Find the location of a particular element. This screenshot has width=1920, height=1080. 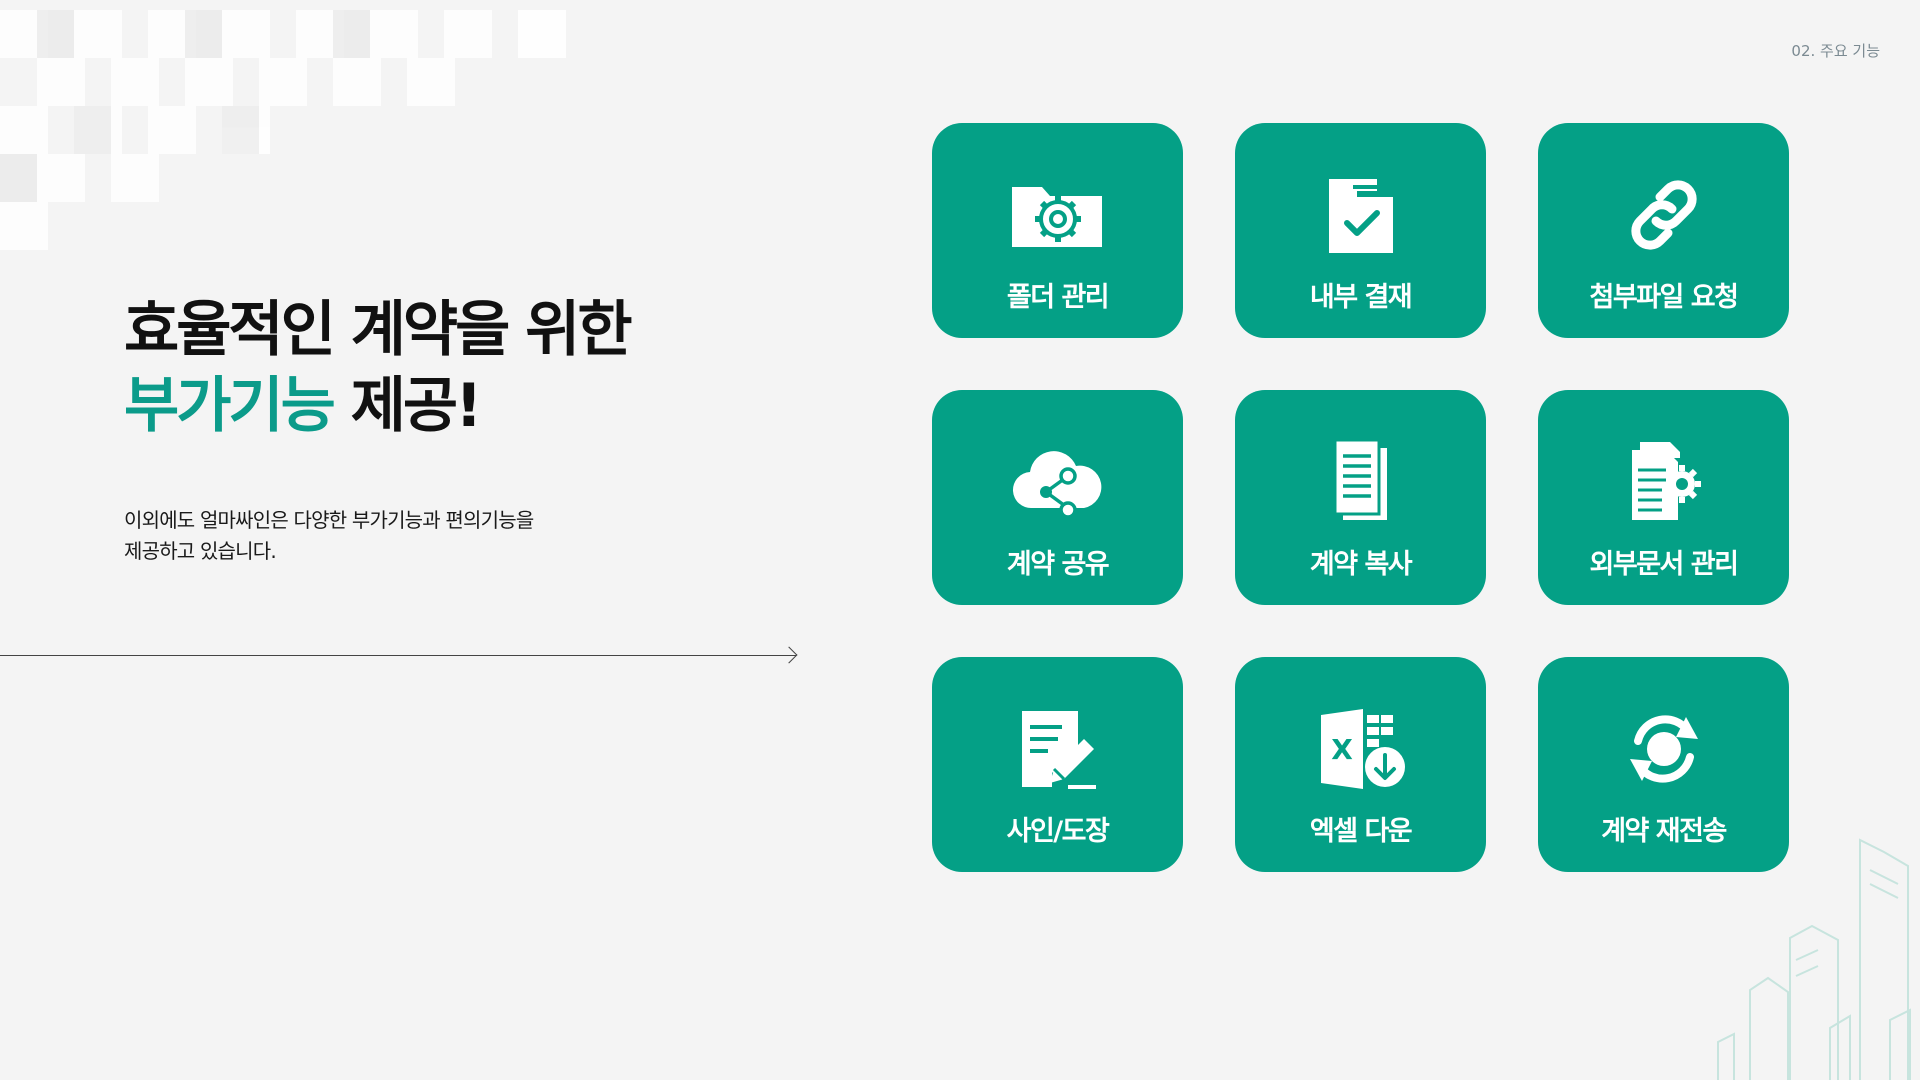

feature-label: 폴더 관리 is located at coordinates (1058, 297).